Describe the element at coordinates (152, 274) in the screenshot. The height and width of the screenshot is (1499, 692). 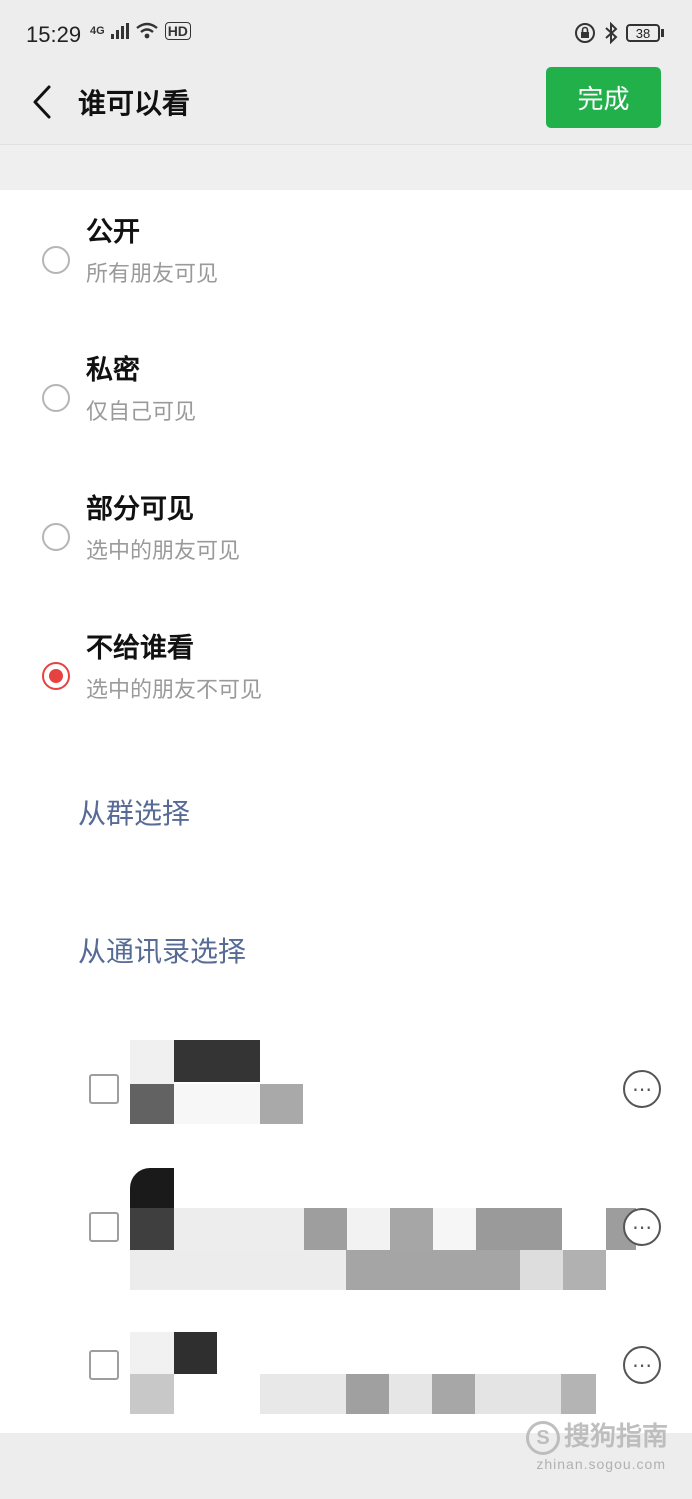
I see `option-subtitle: 所有朋友可见` at that location.